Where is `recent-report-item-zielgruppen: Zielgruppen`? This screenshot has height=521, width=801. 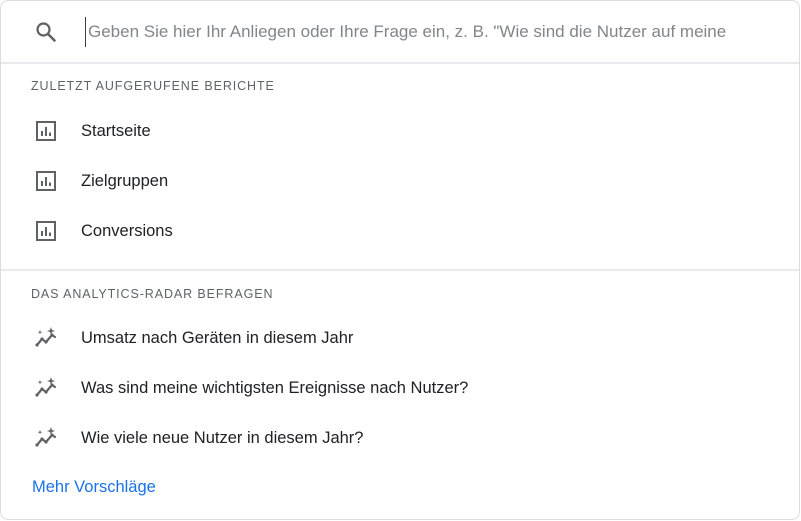
recent-report-item-zielgruppen: Zielgruppen is located at coordinates (400, 181).